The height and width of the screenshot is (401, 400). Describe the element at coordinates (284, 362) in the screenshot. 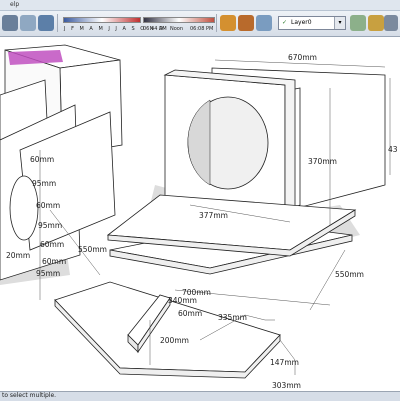

I see `dim-tip-a: 147mm` at that location.